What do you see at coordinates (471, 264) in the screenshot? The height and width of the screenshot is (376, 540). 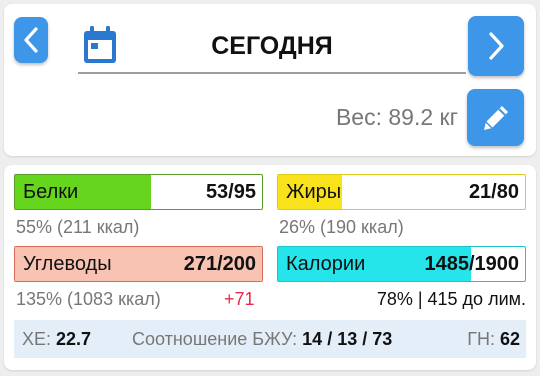 I see `calories-value: 1485/1900` at bounding box center [471, 264].